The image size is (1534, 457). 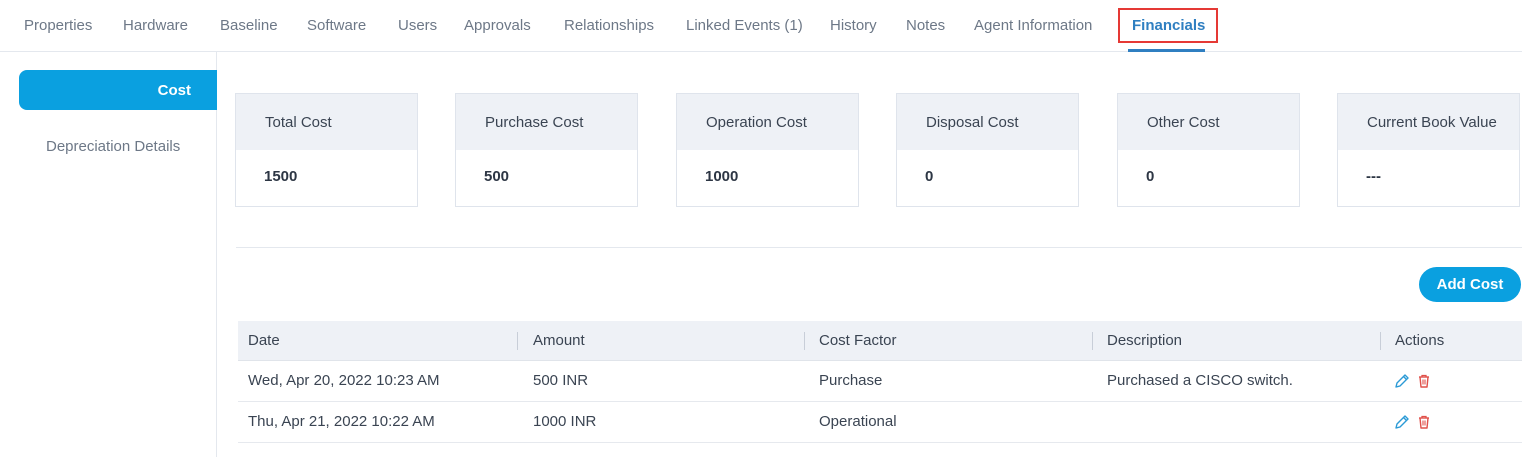 I want to click on column-header-amount: Amount, so click(x=559, y=340).